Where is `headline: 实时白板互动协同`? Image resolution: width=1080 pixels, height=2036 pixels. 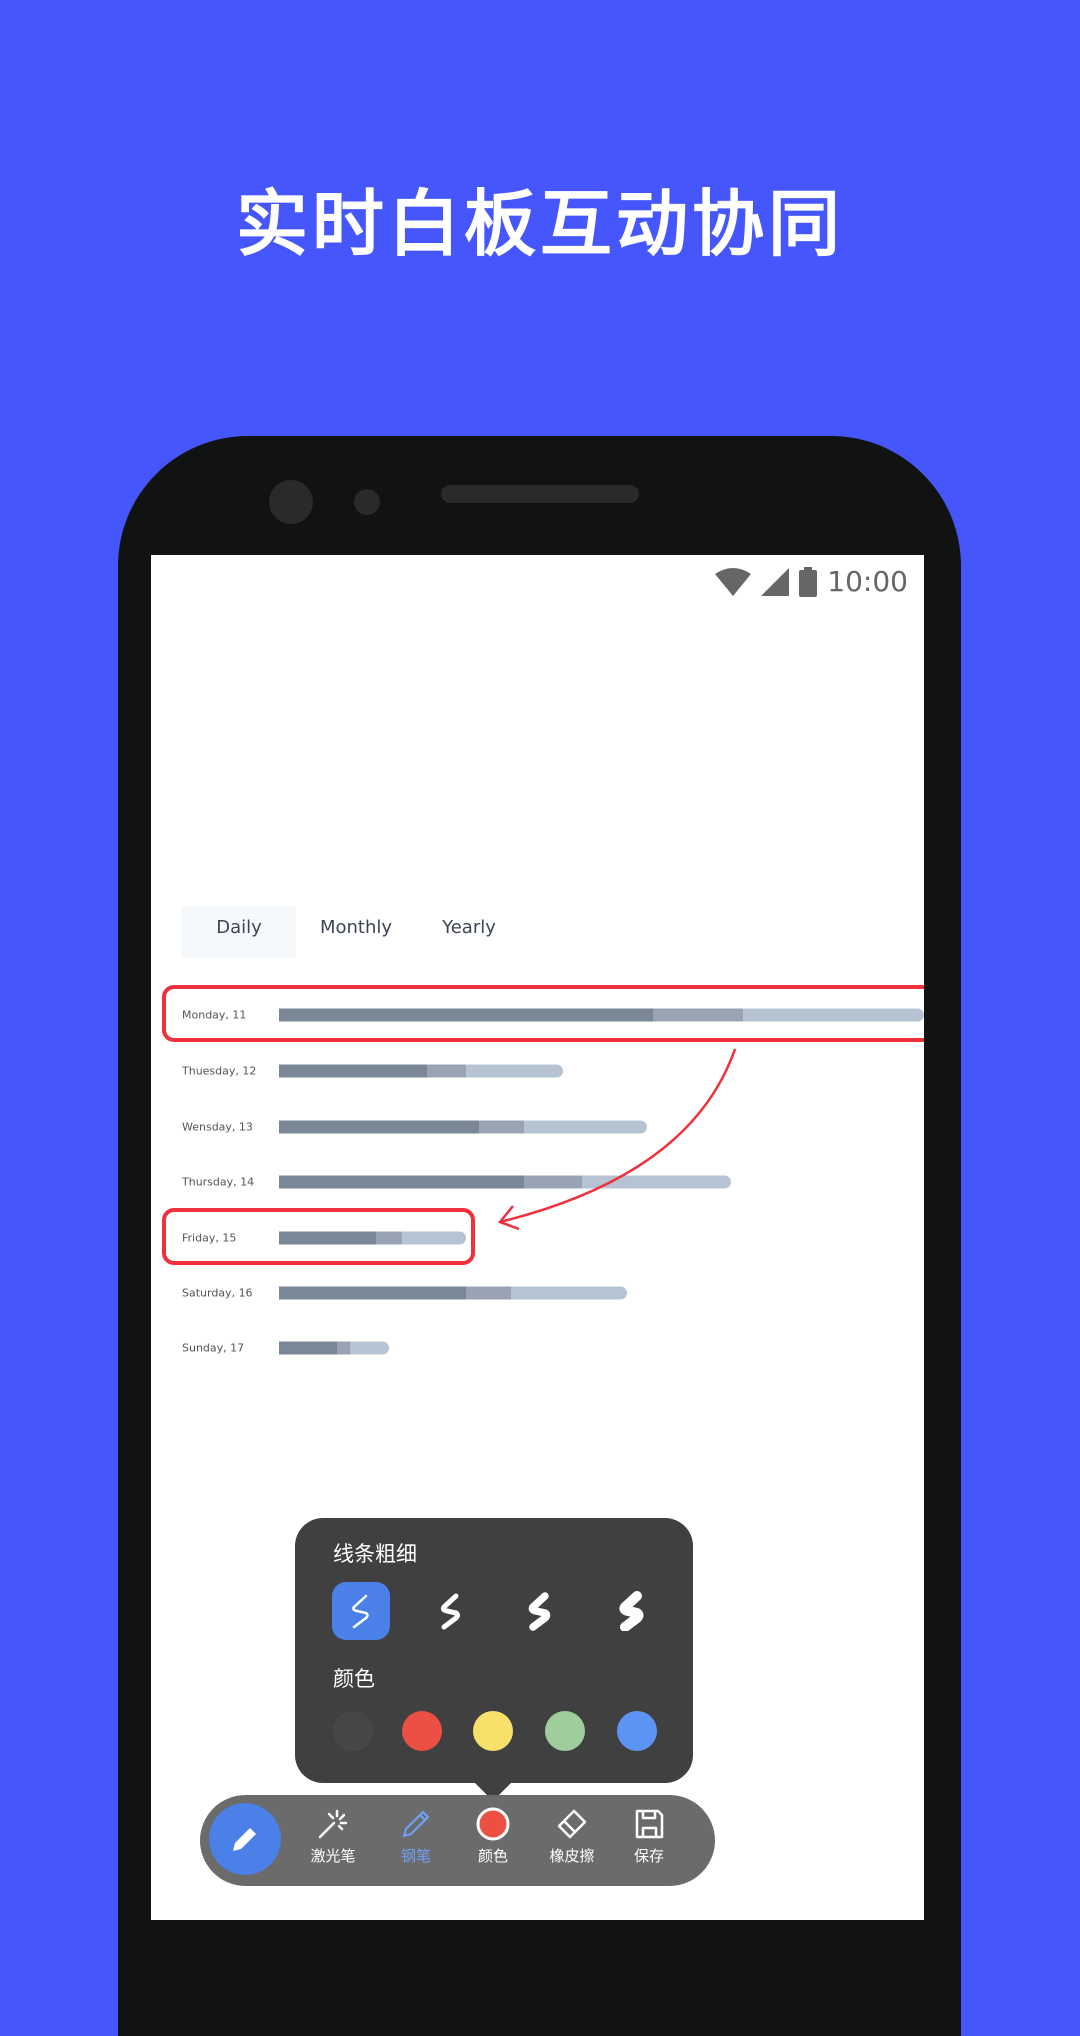
headline: 实时白板互动协同 is located at coordinates (539, 224).